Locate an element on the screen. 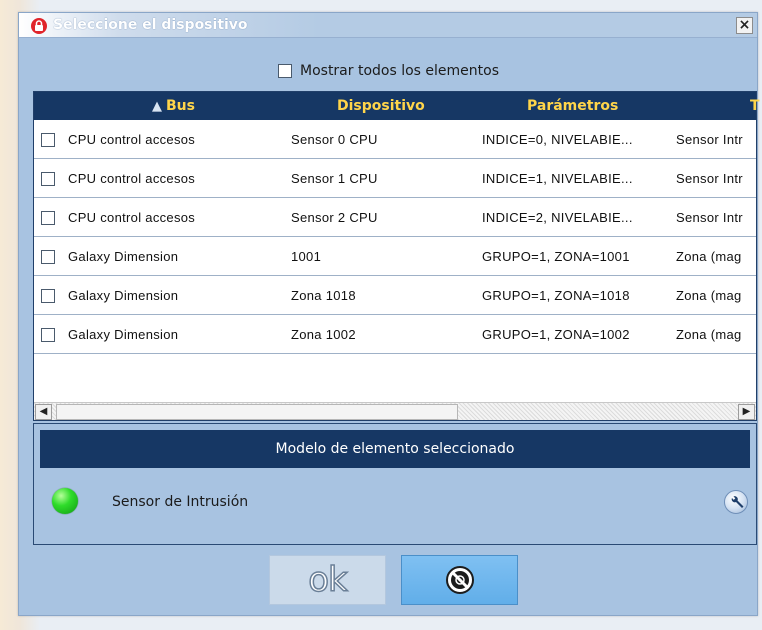  scroll-left-icon: ◀ is located at coordinates (43, 412).